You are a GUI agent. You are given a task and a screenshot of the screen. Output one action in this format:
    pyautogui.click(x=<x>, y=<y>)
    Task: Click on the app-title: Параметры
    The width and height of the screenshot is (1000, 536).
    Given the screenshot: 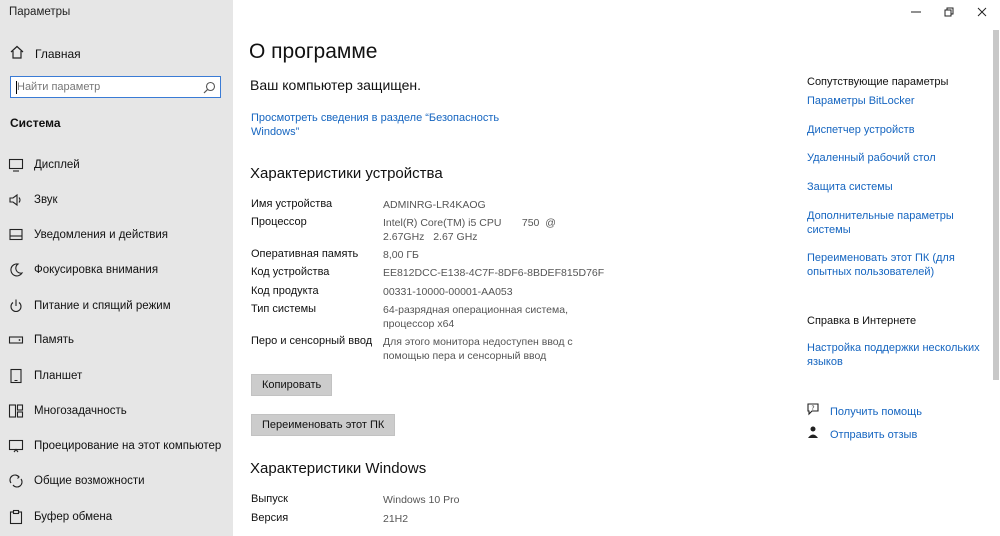 What is the action you would take?
    pyautogui.click(x=40, y=12)
    